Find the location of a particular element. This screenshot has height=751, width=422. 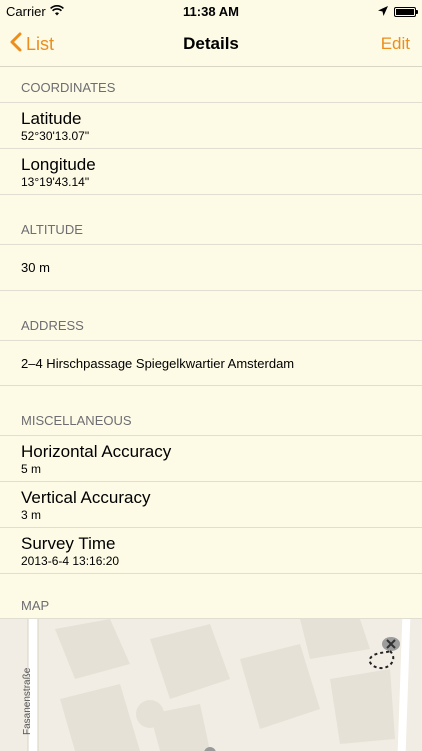

horizontal-accuracy-value: 5 m is located at coordinates (31, 468).